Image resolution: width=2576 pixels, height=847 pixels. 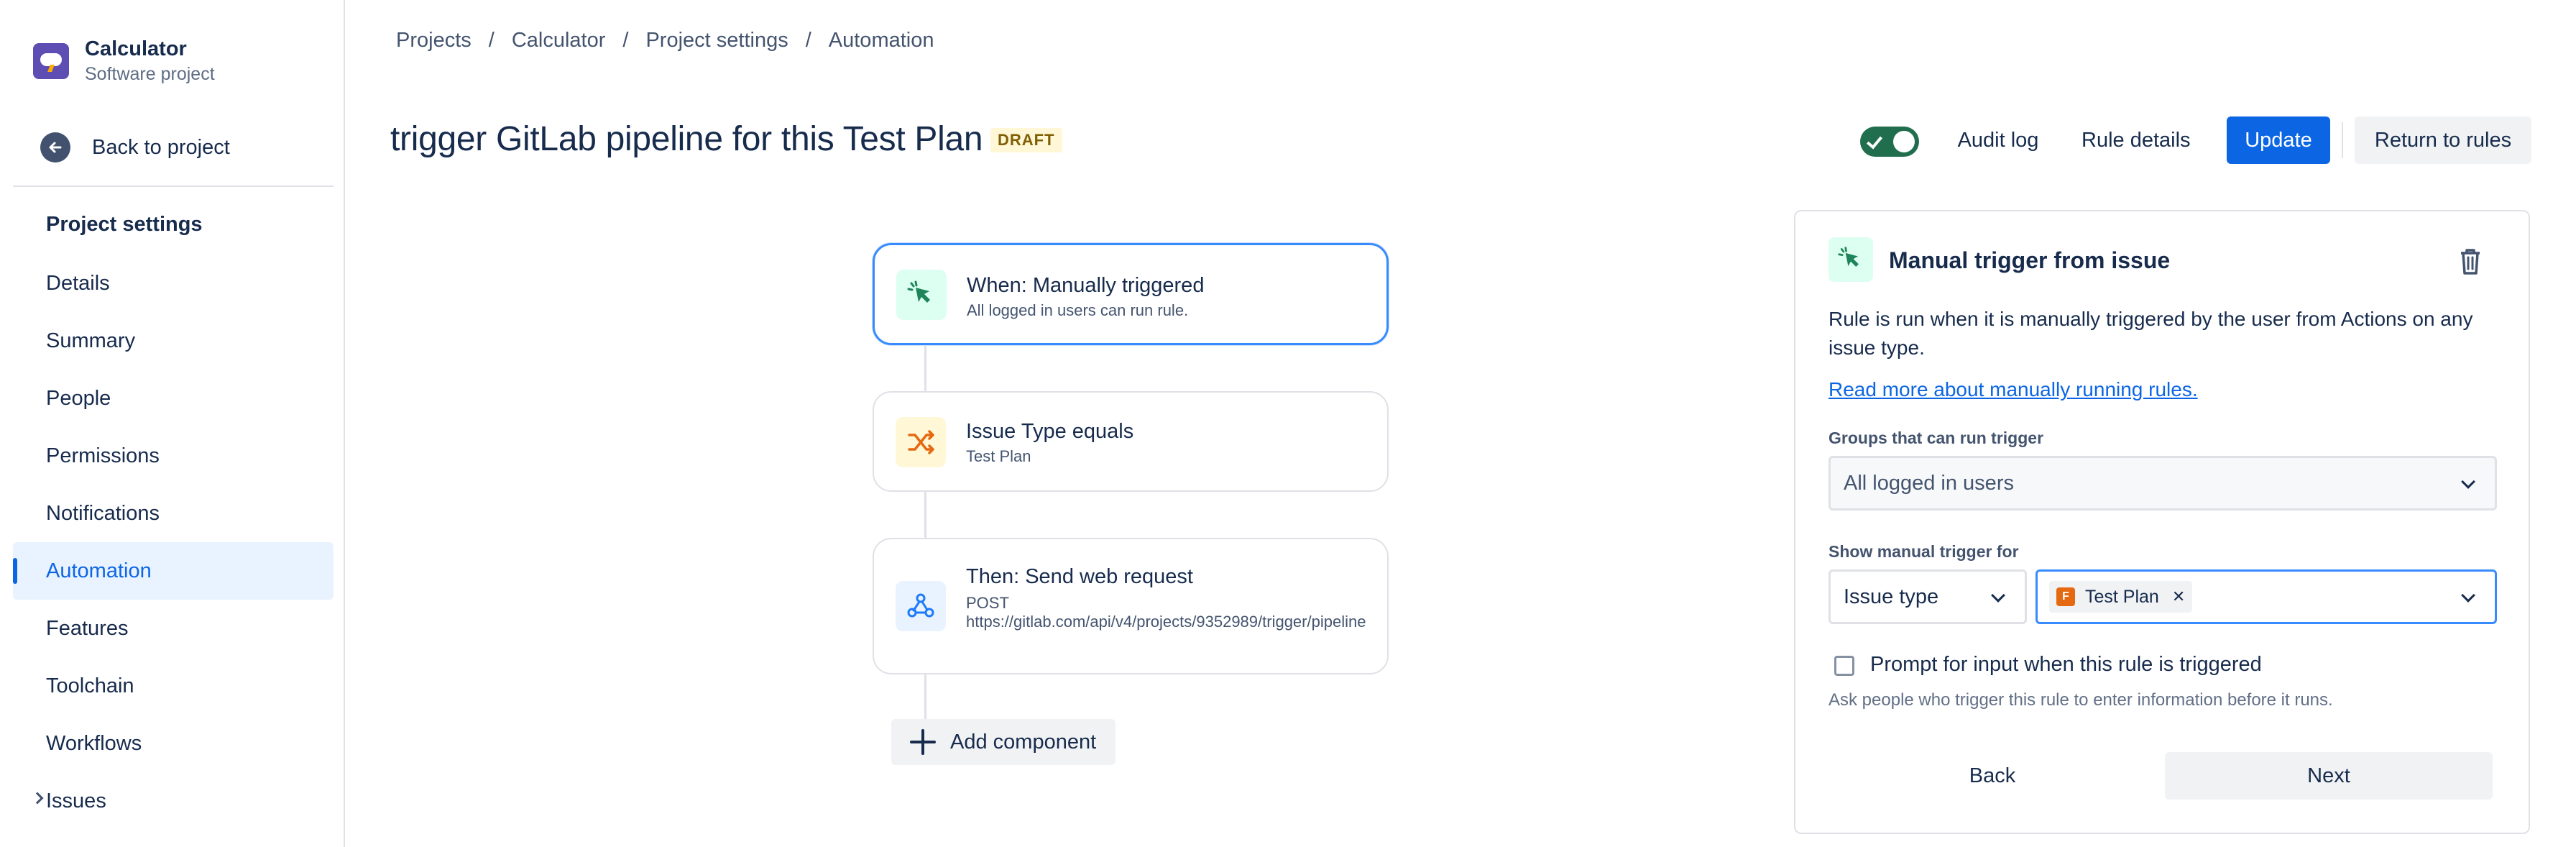 I want to click on sidebar-item-label: Features, so click(x=87, y=628).